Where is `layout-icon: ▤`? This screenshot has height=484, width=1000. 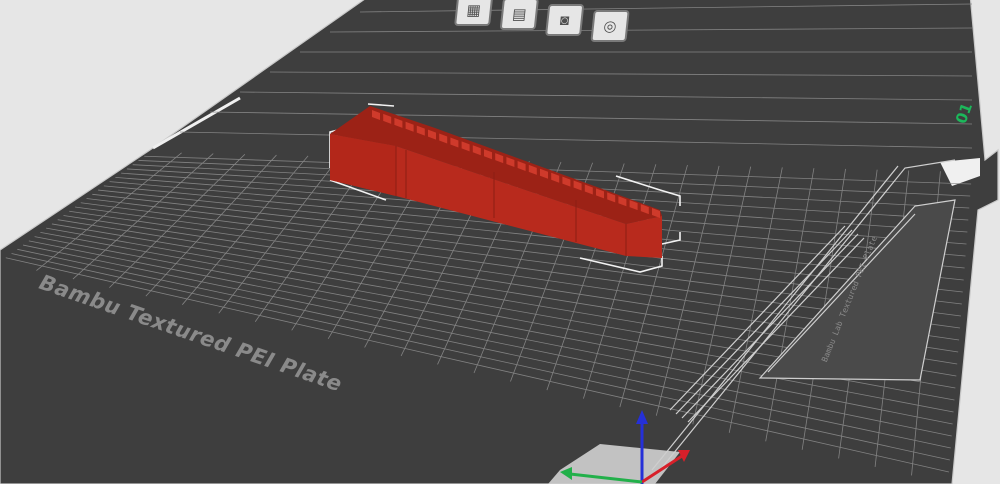 layout-icon: ▤ is located at coordinates (519, 15).